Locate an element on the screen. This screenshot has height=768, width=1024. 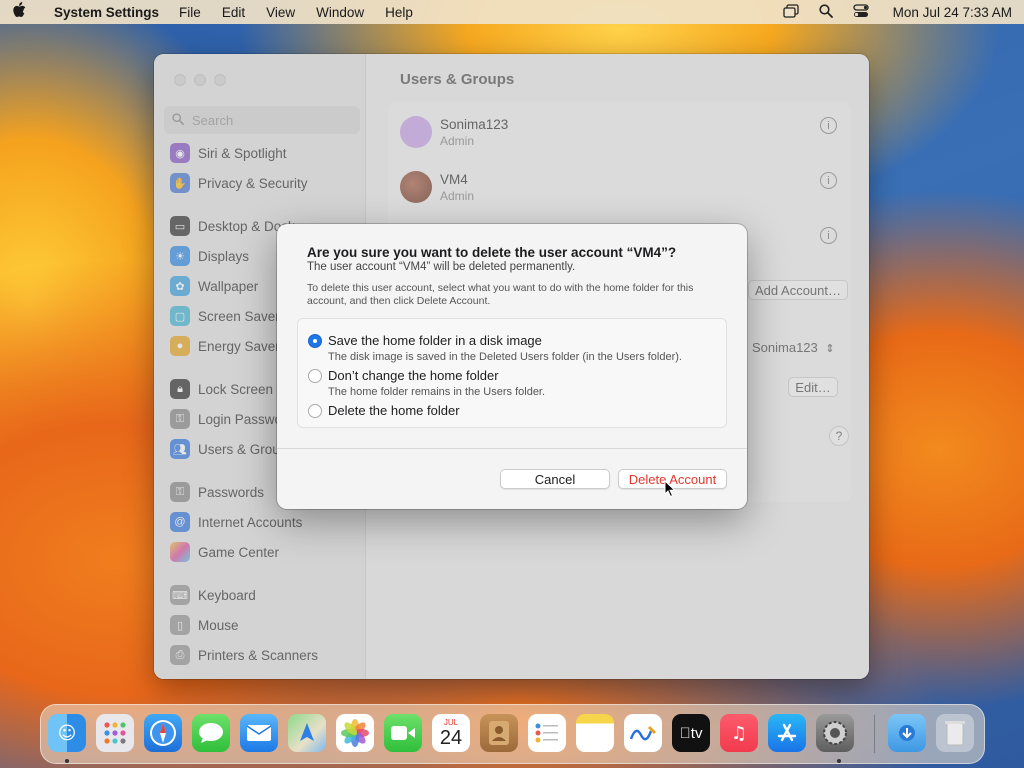
cancel-button: Cancel is located at coordinates (555, 479).